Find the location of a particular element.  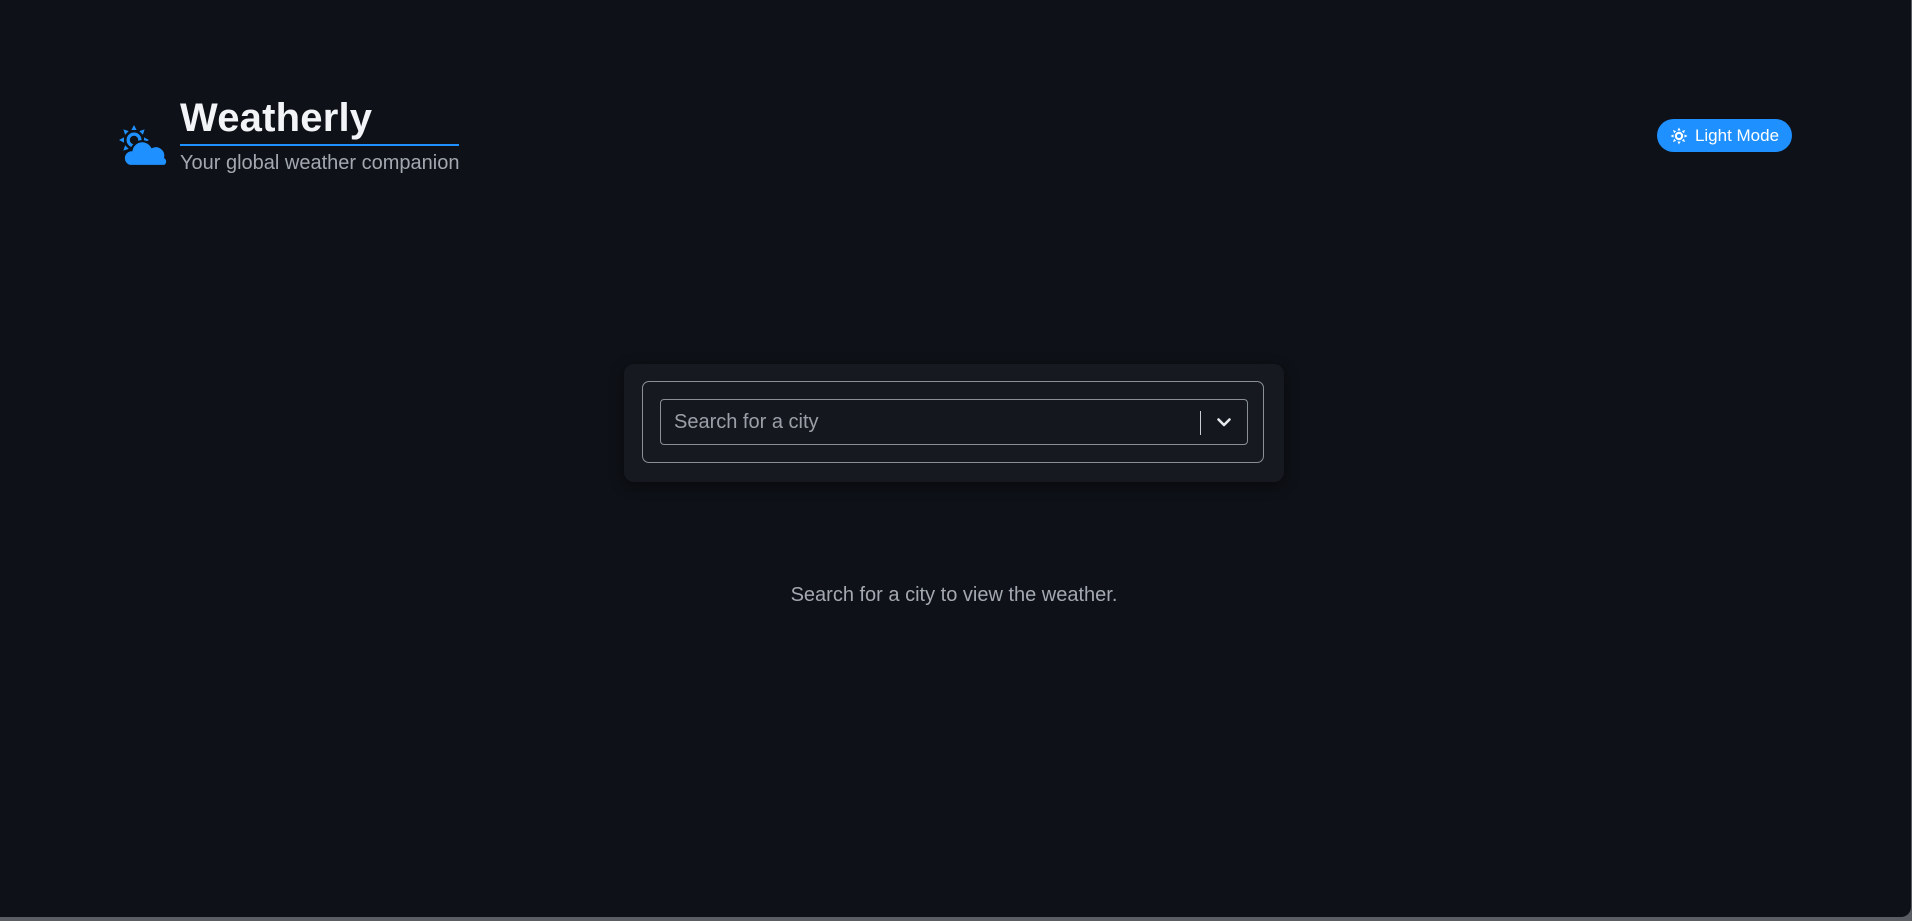

light-mode-label: Light Mode is located at coordinates (1737, 135).